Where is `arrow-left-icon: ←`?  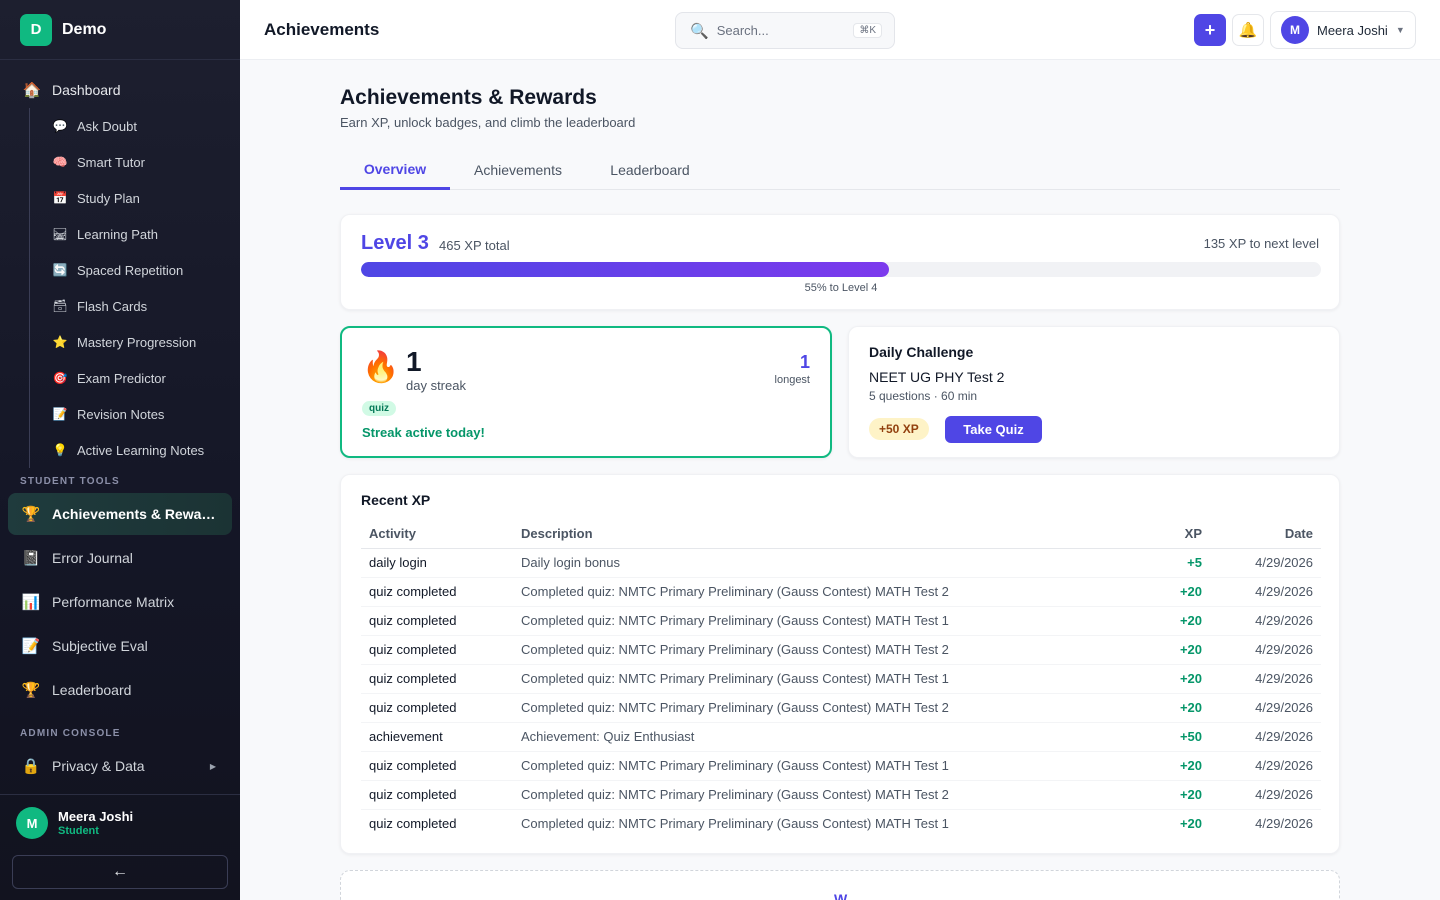 arrow-left-icon: ← is located at coordinates (120, 871).